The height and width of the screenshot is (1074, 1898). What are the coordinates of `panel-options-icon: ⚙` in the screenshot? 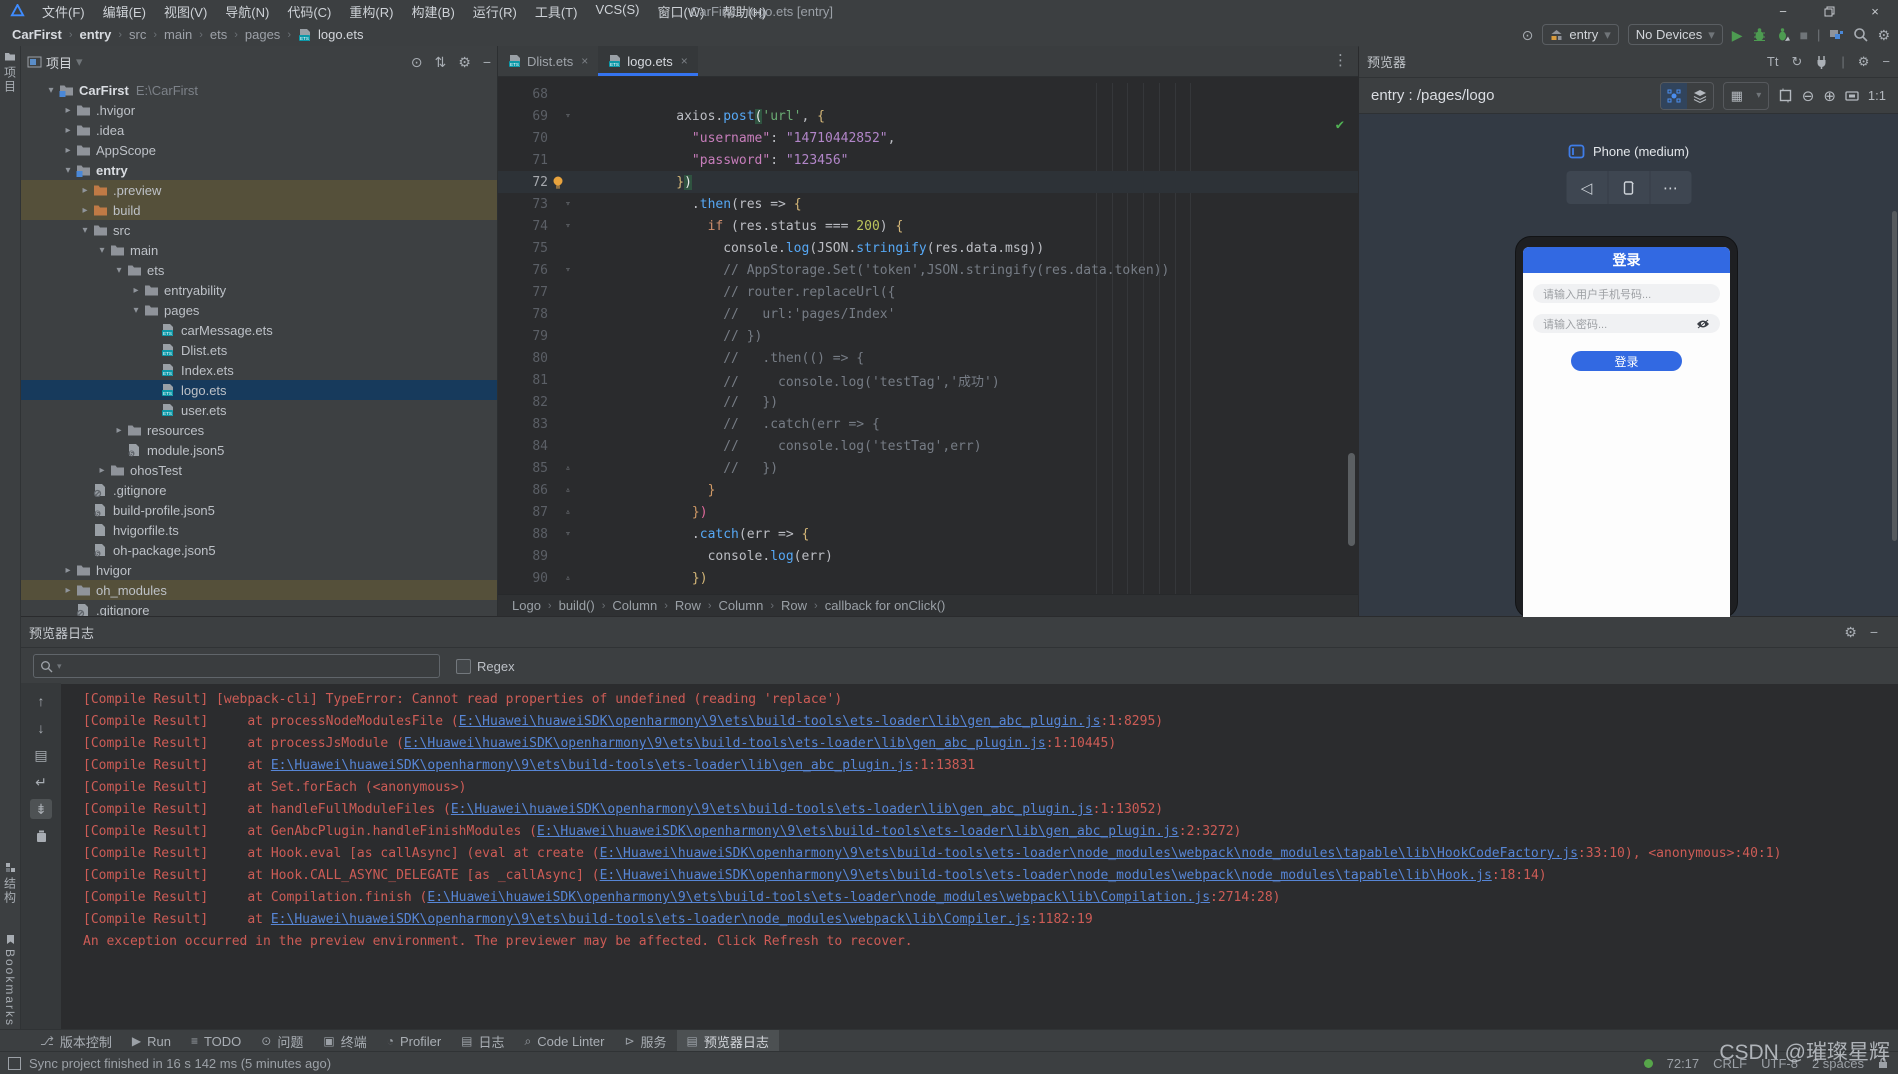 It's located at (464, 62).